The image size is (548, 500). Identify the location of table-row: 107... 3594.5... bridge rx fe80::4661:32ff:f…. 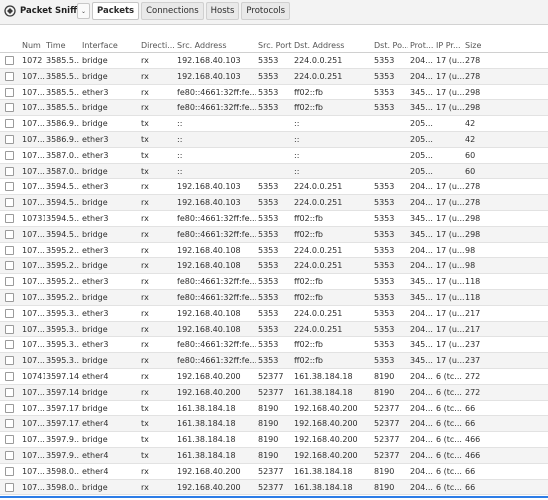
(274, 234).